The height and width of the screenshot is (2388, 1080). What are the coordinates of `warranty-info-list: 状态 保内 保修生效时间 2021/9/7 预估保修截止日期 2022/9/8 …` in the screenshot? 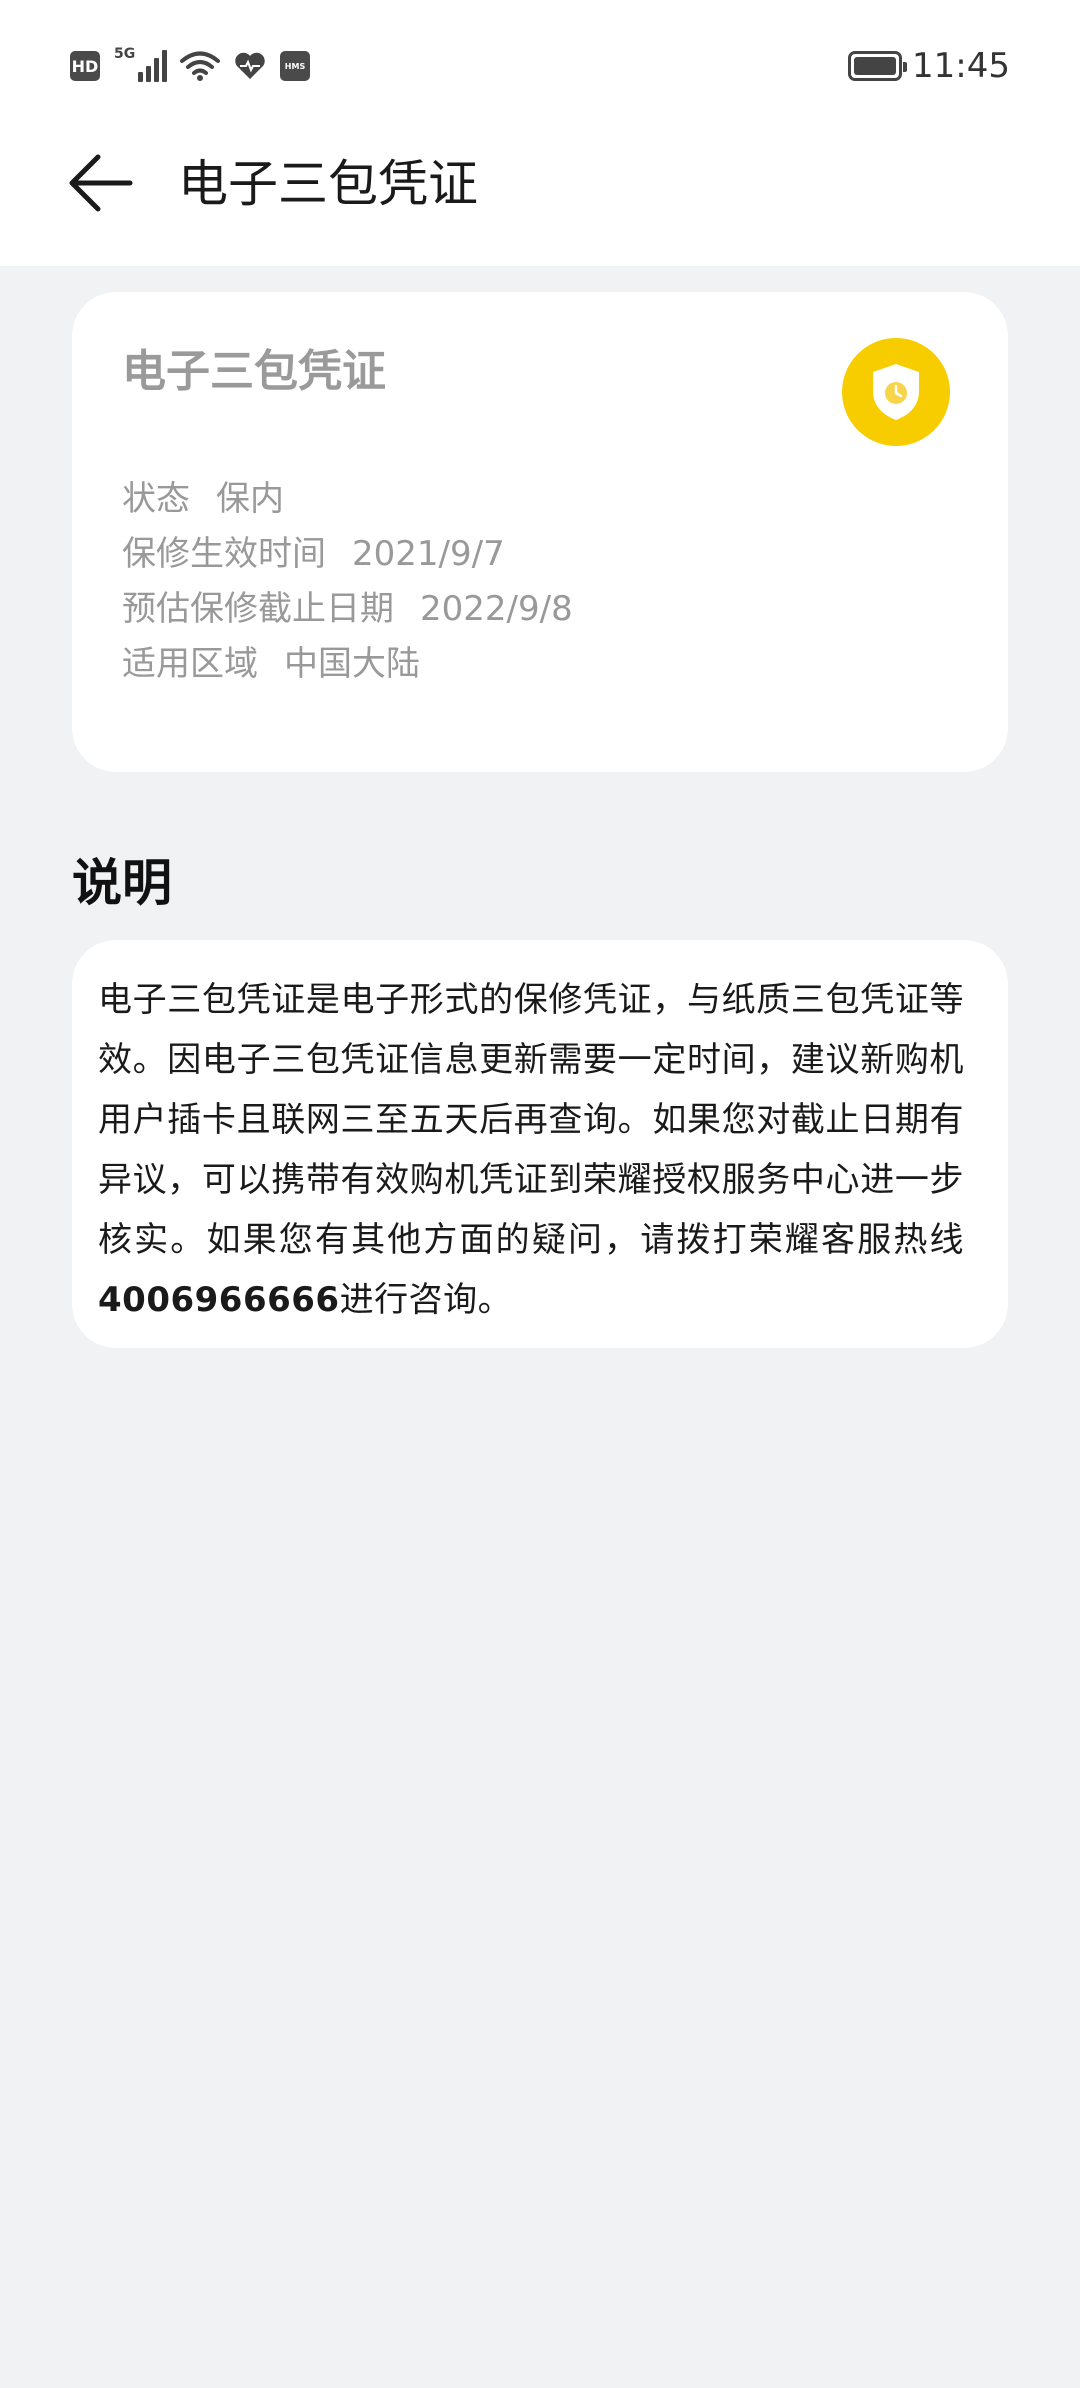 It's located at (347, 582).